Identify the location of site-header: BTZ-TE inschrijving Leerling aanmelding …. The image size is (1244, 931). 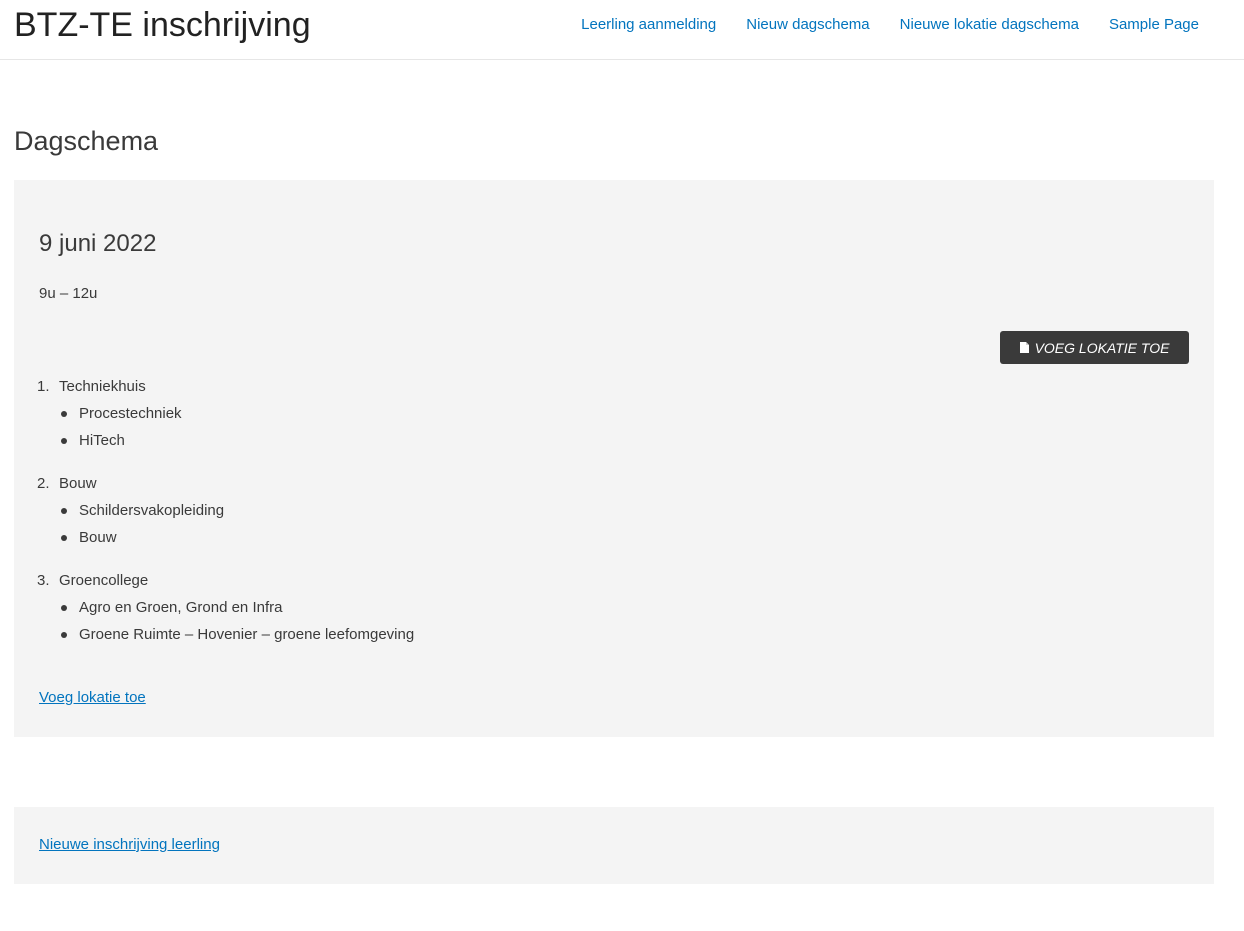
(622, 30).